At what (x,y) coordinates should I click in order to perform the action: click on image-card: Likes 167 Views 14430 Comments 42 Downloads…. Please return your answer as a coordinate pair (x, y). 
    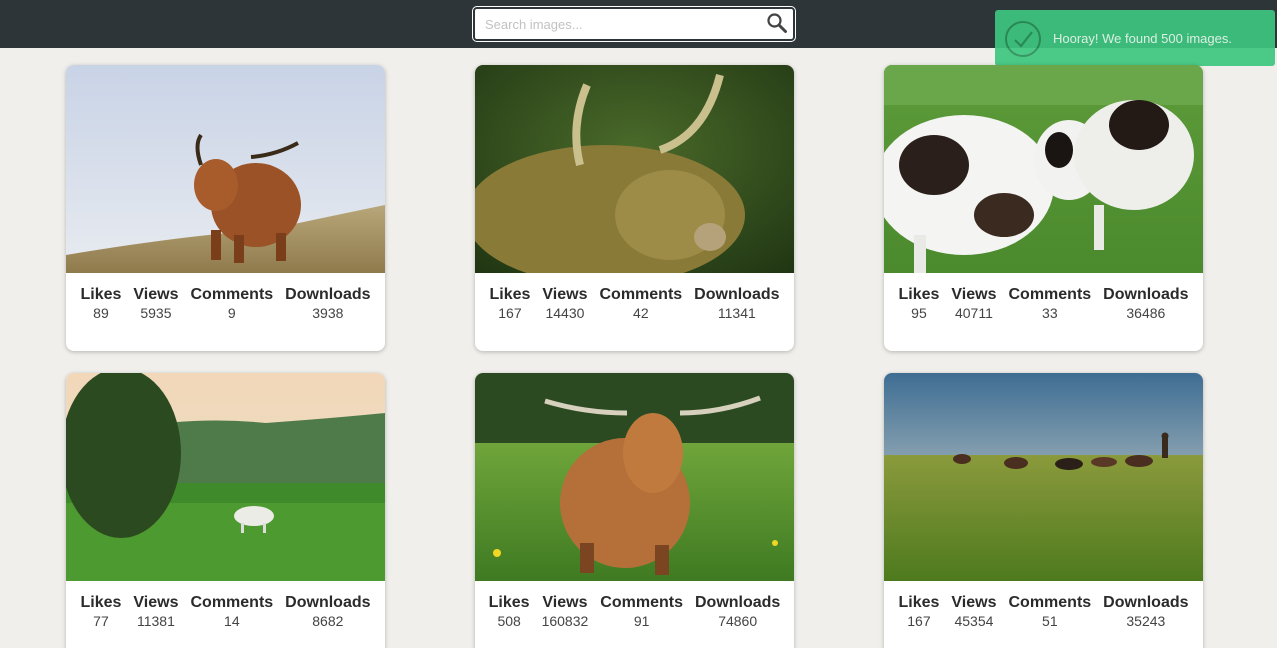
    Looking at the image, I should click on (634, 208).